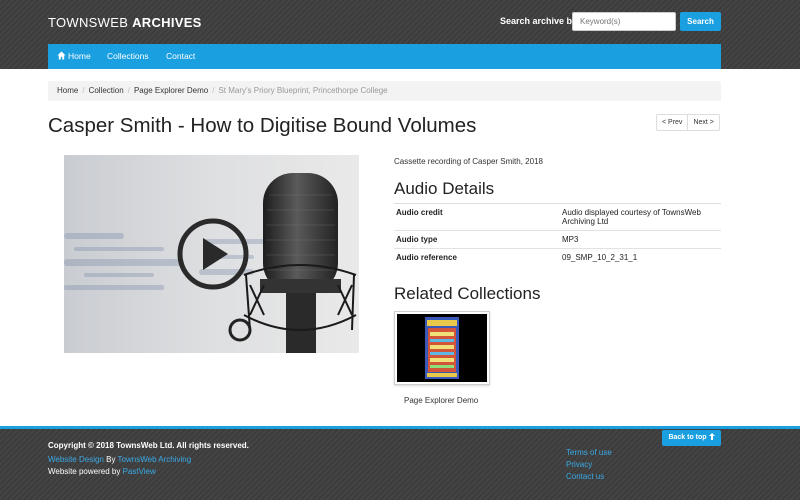  I want to click on privacy-link: Privacy, so click(589, 465).